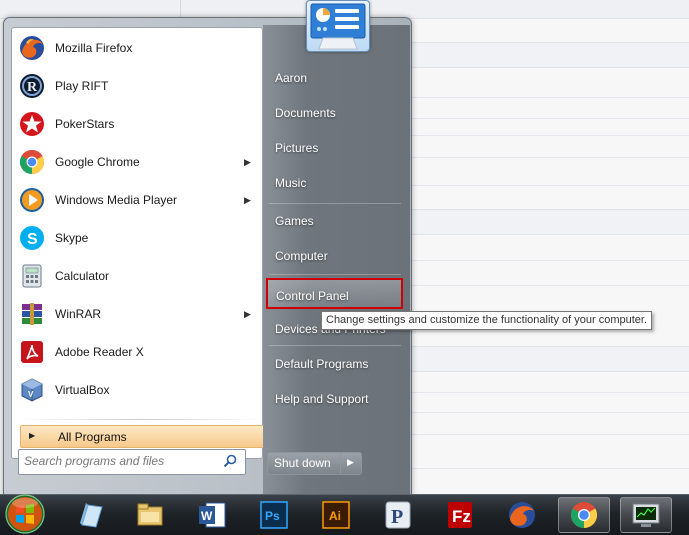 The height and width of the screenshot is (535, 689). What do you see at coordinates (335, 183) in the screenshot?
I see `places-item-music: Music` at bounding box center [335, 183].